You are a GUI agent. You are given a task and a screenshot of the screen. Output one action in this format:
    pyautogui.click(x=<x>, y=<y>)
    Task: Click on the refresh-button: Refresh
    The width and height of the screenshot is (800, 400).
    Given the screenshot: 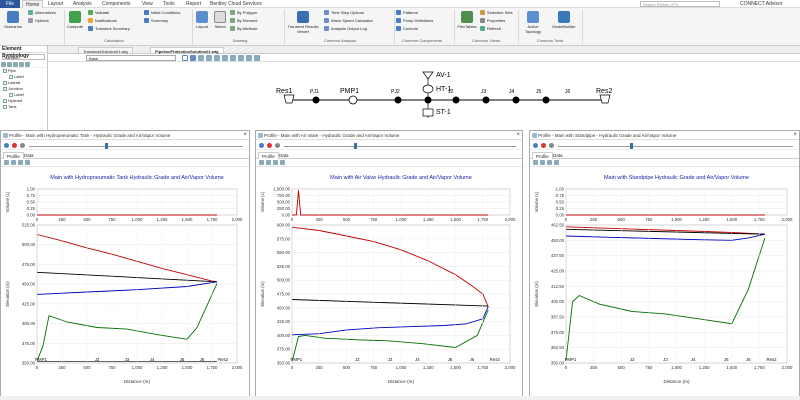 What is the action you would take?
    pyautogui.click(x=490, y=29)
    